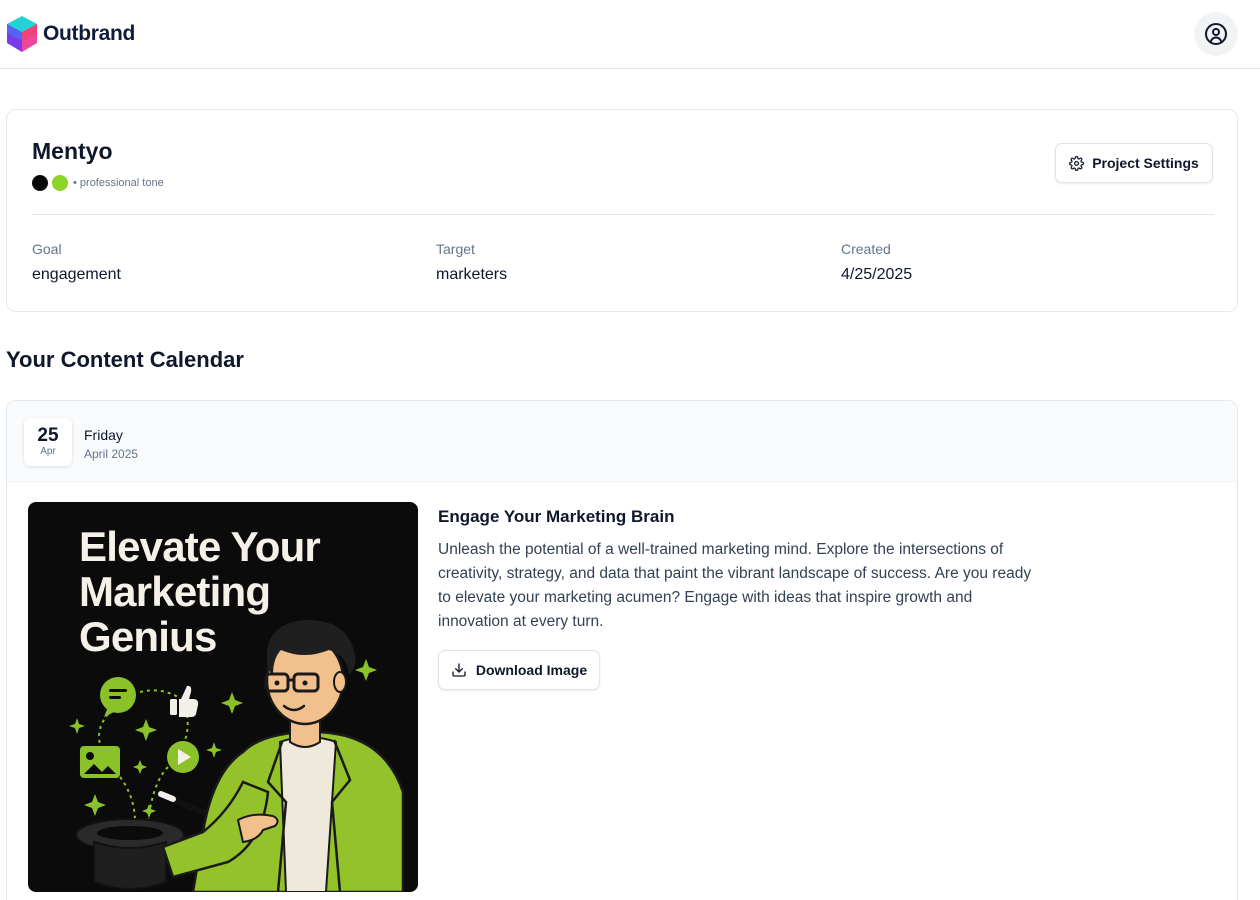 This screenshot has height=900, width=1260. Describe the element at coordinates (876, 262) in the screenshot. I see `created-field: Created 4/25/2025` at that location.